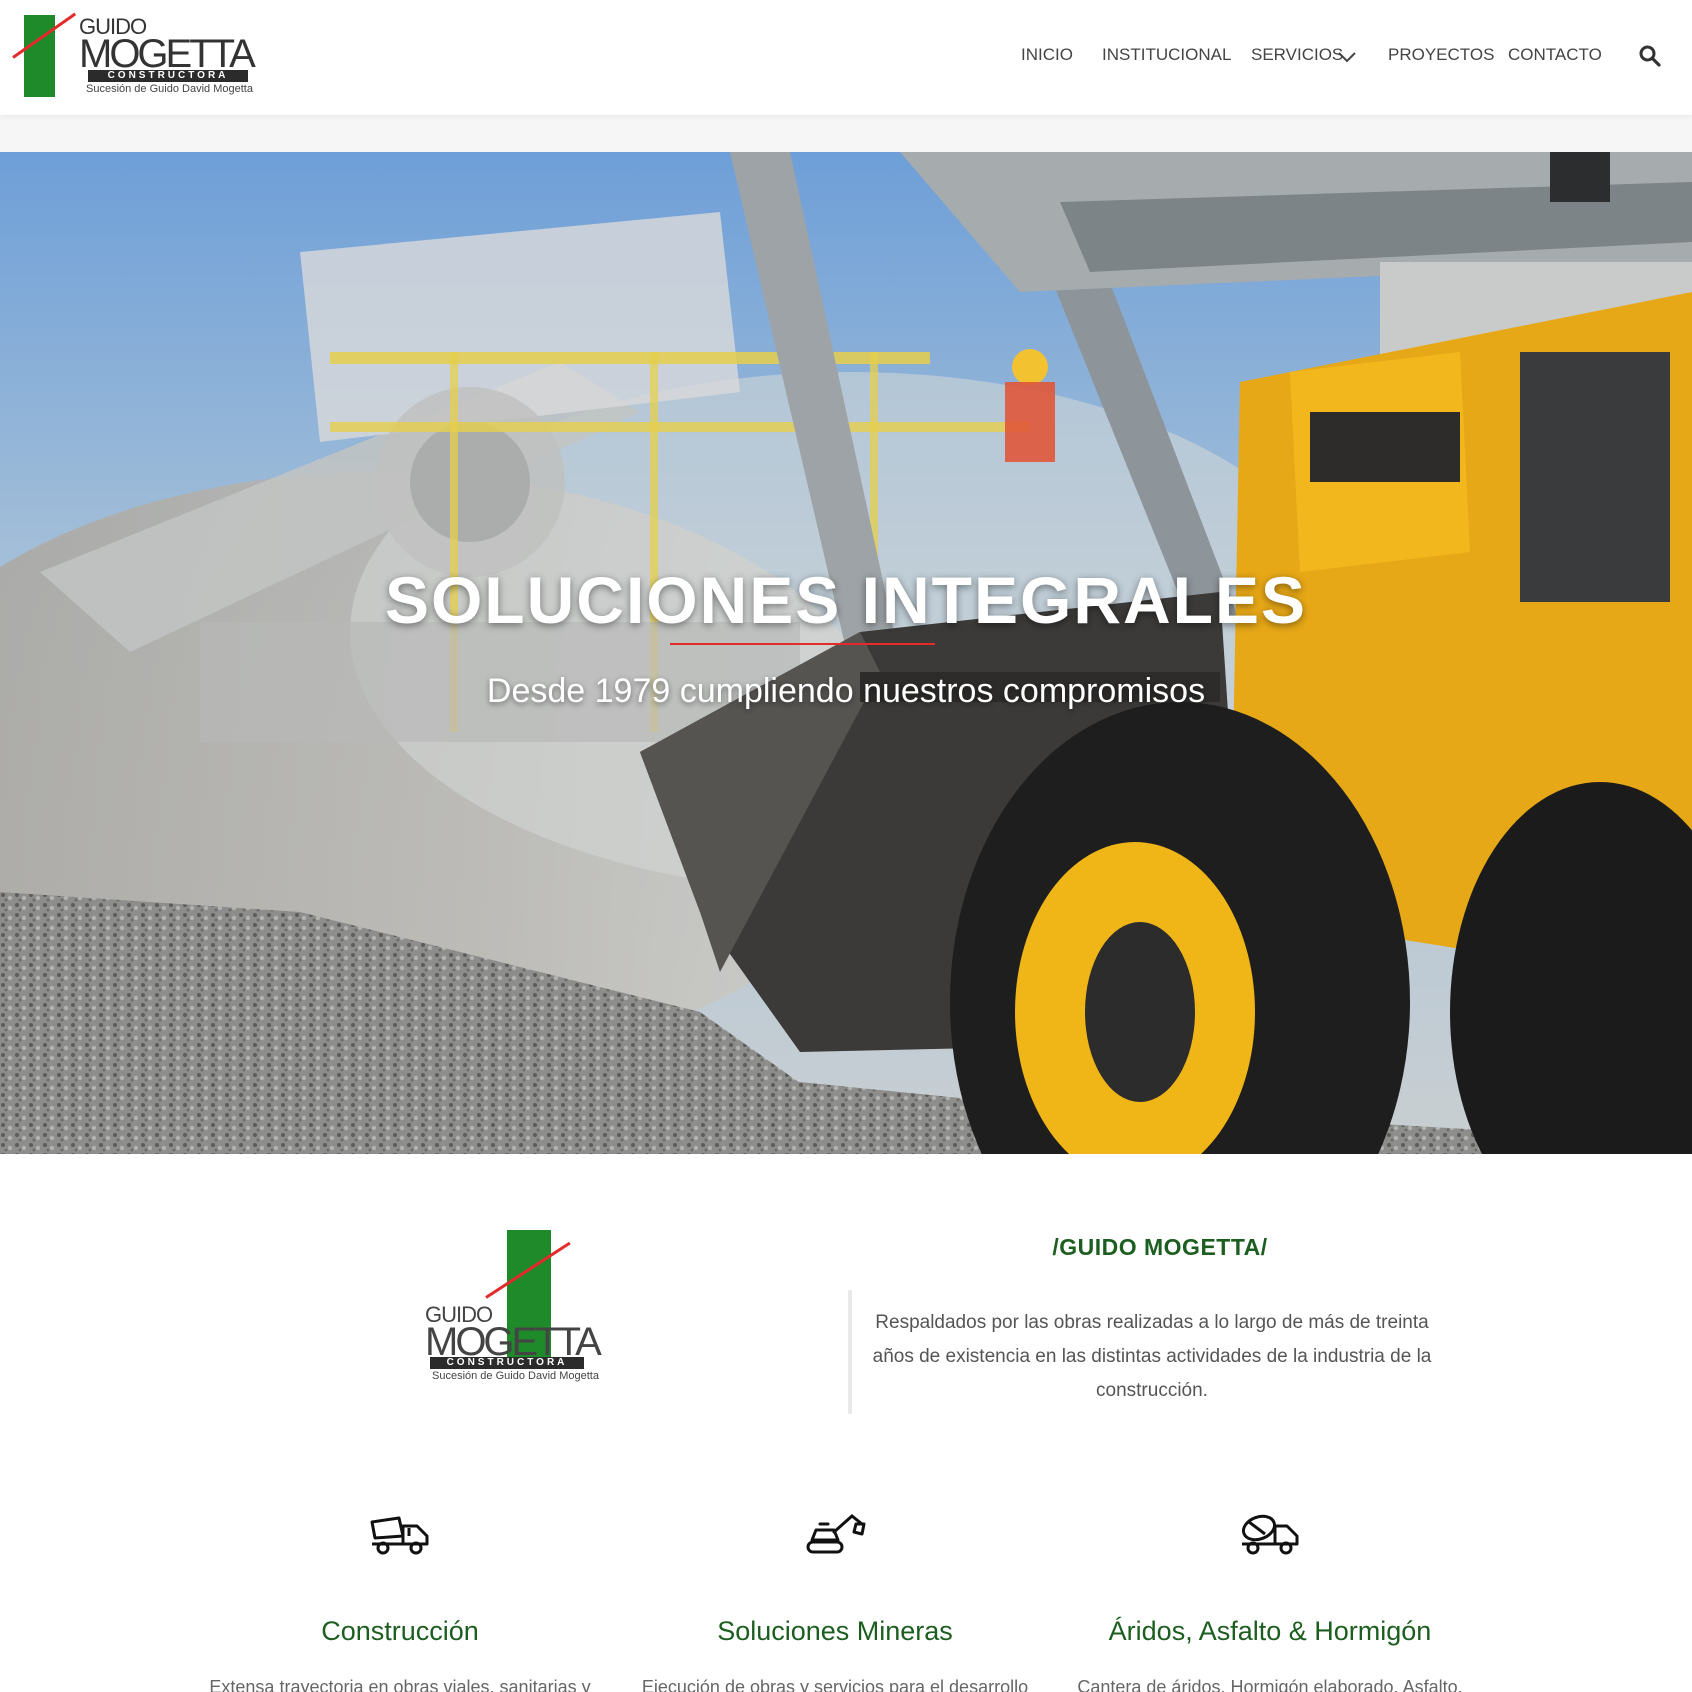  I want to click on chevron-down-icon, so click(1347, 57).